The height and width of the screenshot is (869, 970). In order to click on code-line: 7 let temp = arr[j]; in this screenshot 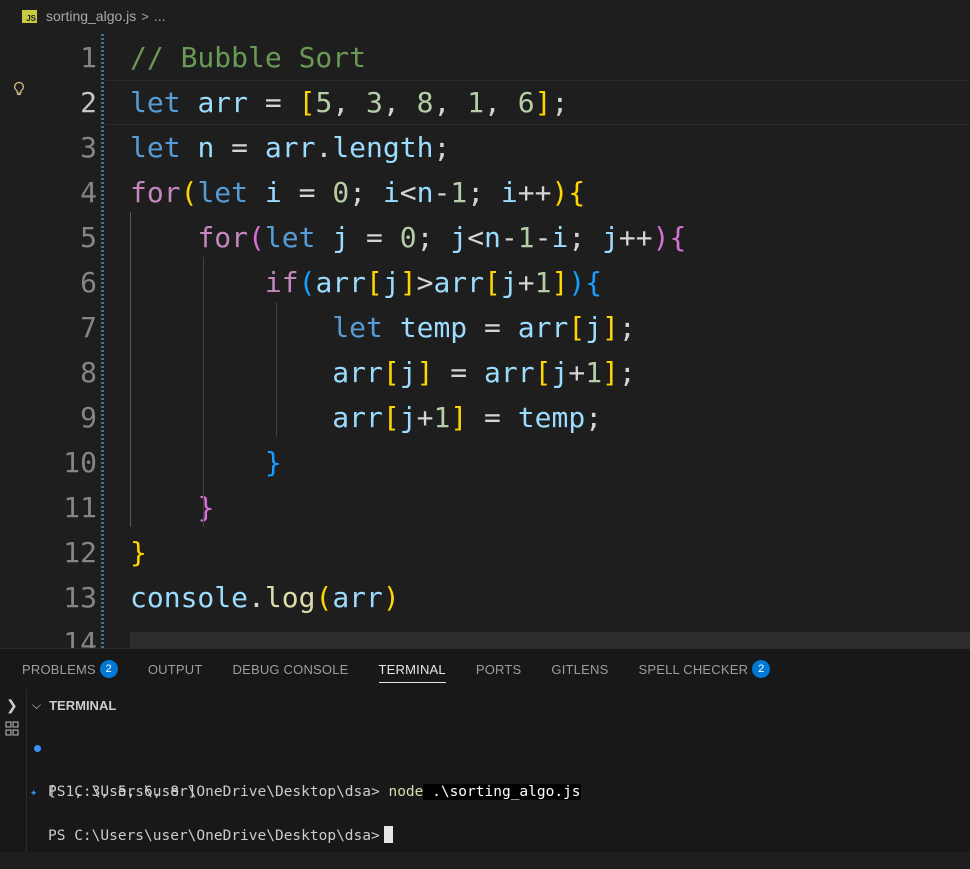, I will do `click(485, 327)`.